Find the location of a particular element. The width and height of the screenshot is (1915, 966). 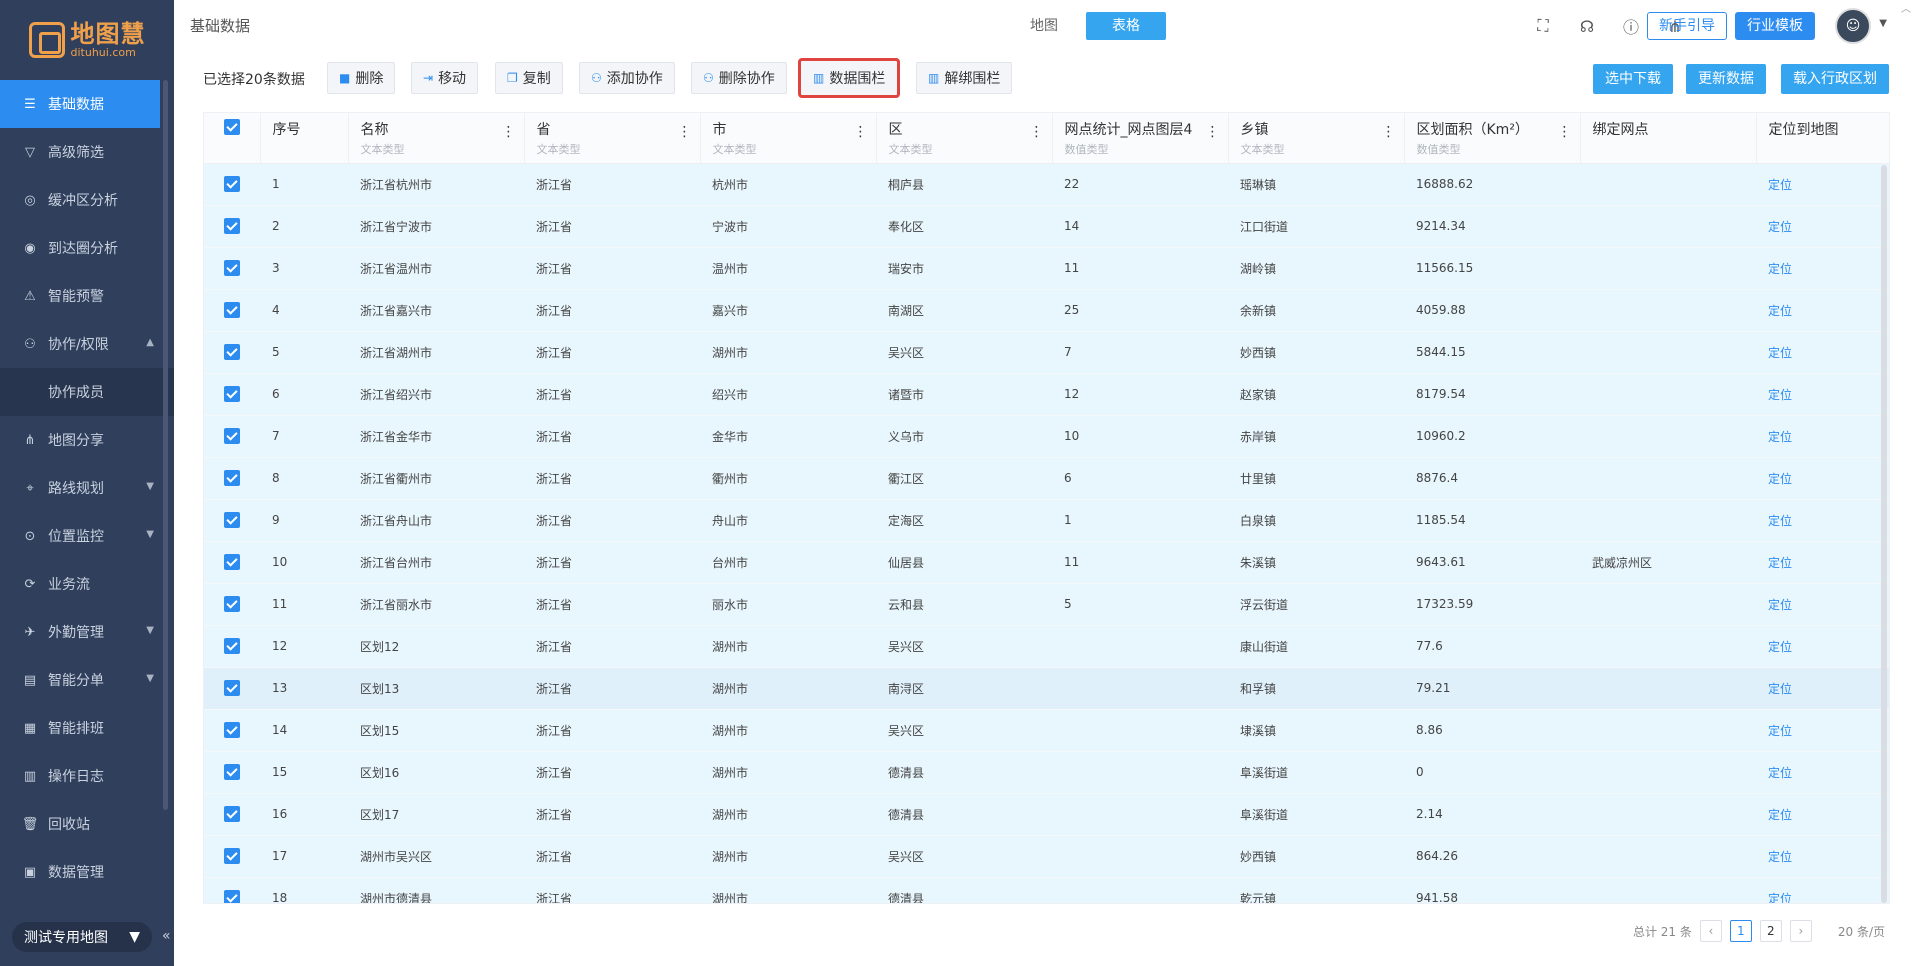

data-fence-button: ▥ 数据围栏 is located at coordinates (849, 78).